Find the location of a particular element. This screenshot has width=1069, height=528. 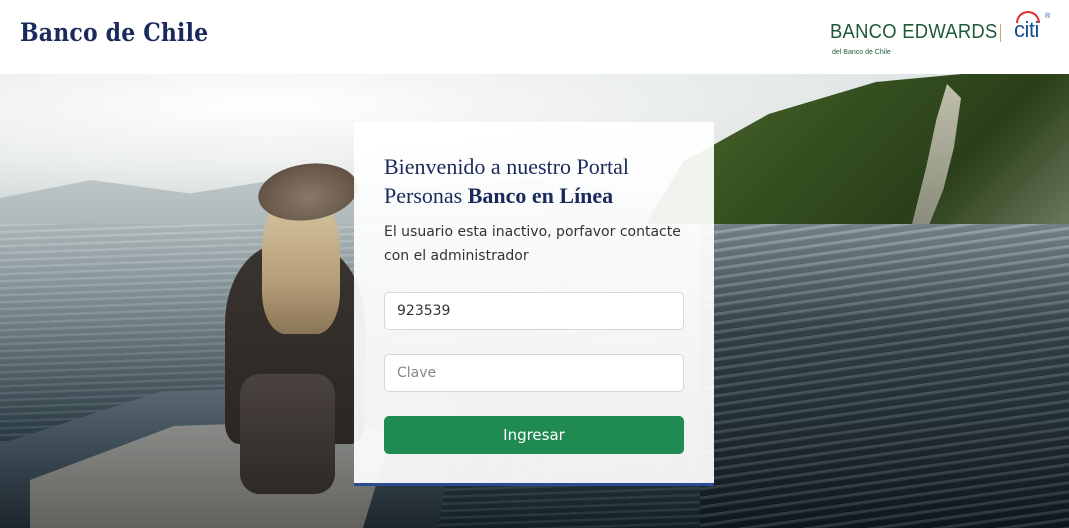

banco-edwards-wordmark: BANCO EDWARDS is located at coordinates (914, 32).